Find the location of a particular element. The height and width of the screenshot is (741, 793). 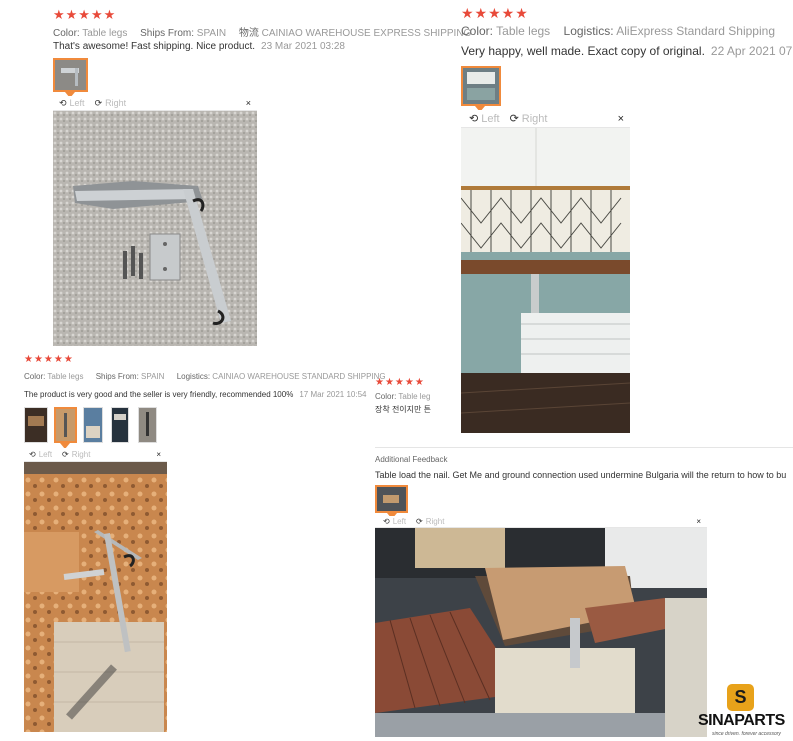

review-text: 장착 전이지만 튼 is located at coordinates (403, 409).